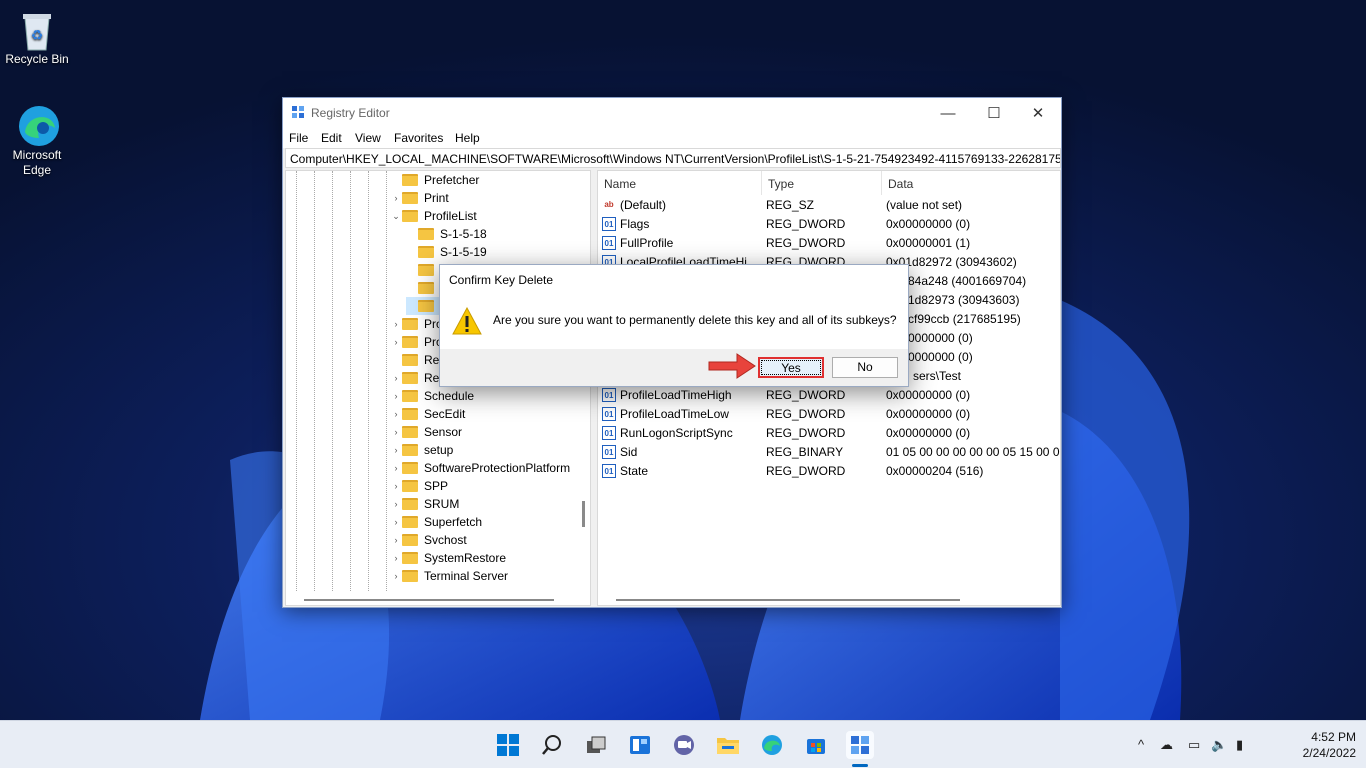  I want to click on menu-favorites: Favorites, so click(418, 138).